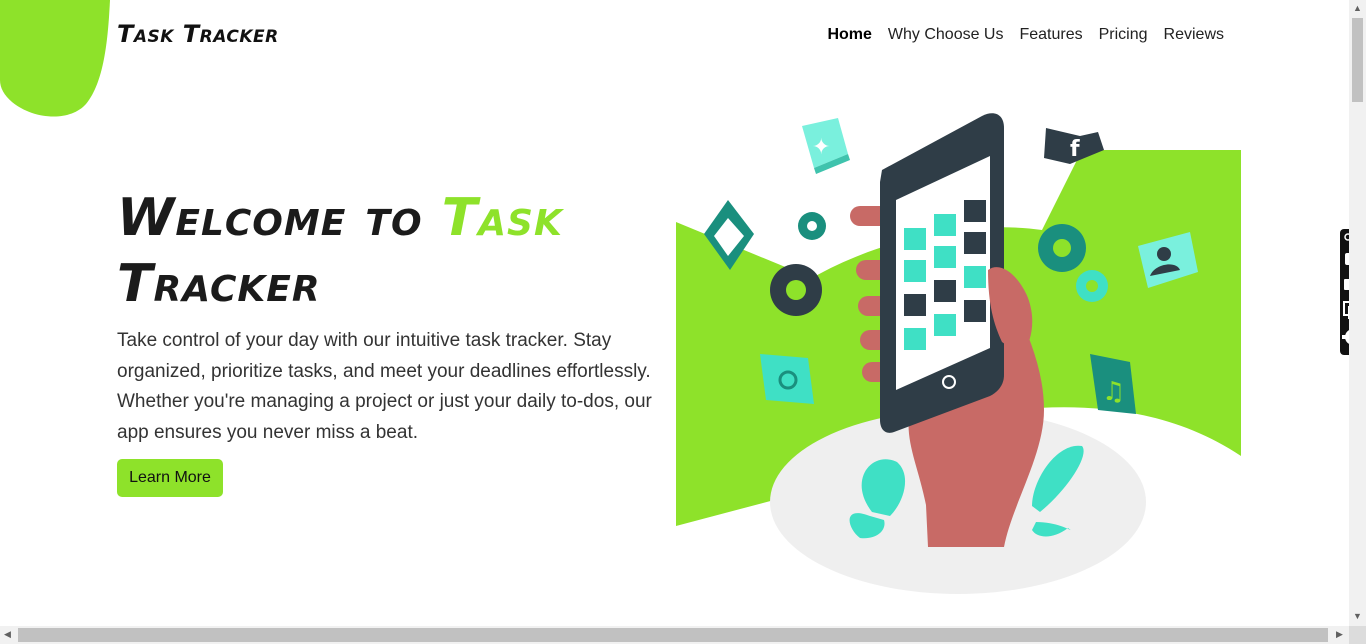 This screenshot has width=1366, height=644. I want to click on corner-blob-decoration, so click(55, 58).